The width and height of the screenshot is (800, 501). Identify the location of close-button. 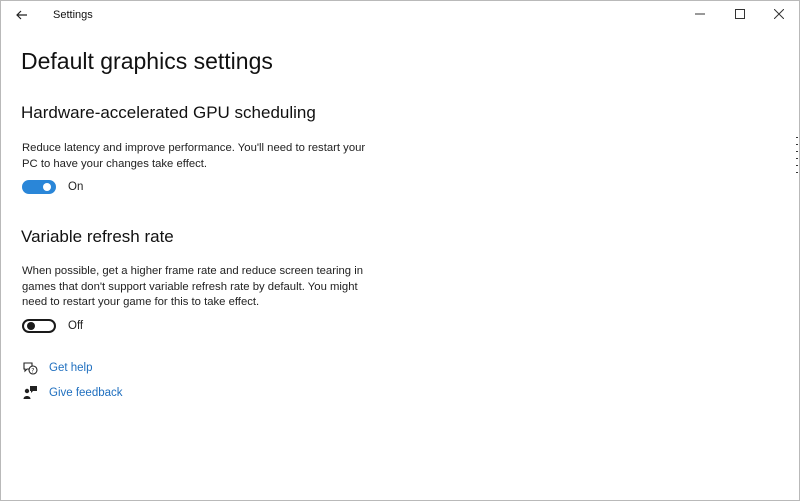
(779, 15).